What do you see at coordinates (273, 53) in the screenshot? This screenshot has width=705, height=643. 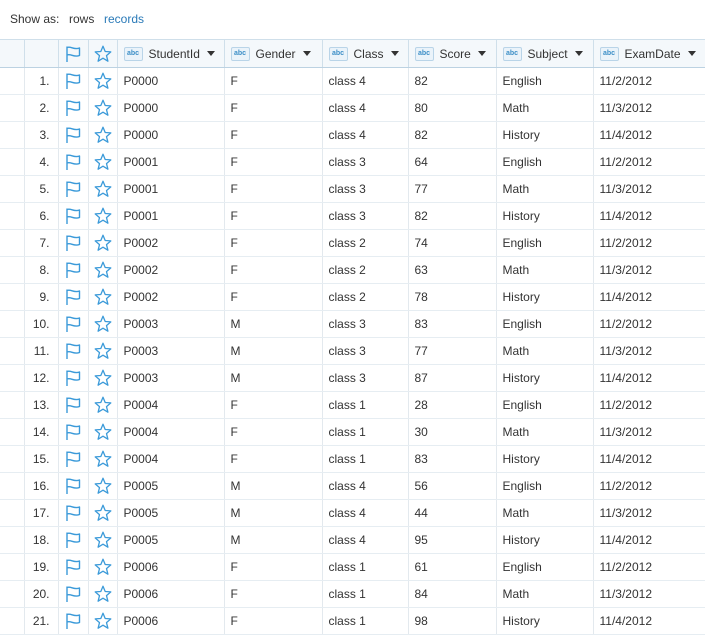 I see `column-header-gender: abc Gender` at bounding box center [273, 53].